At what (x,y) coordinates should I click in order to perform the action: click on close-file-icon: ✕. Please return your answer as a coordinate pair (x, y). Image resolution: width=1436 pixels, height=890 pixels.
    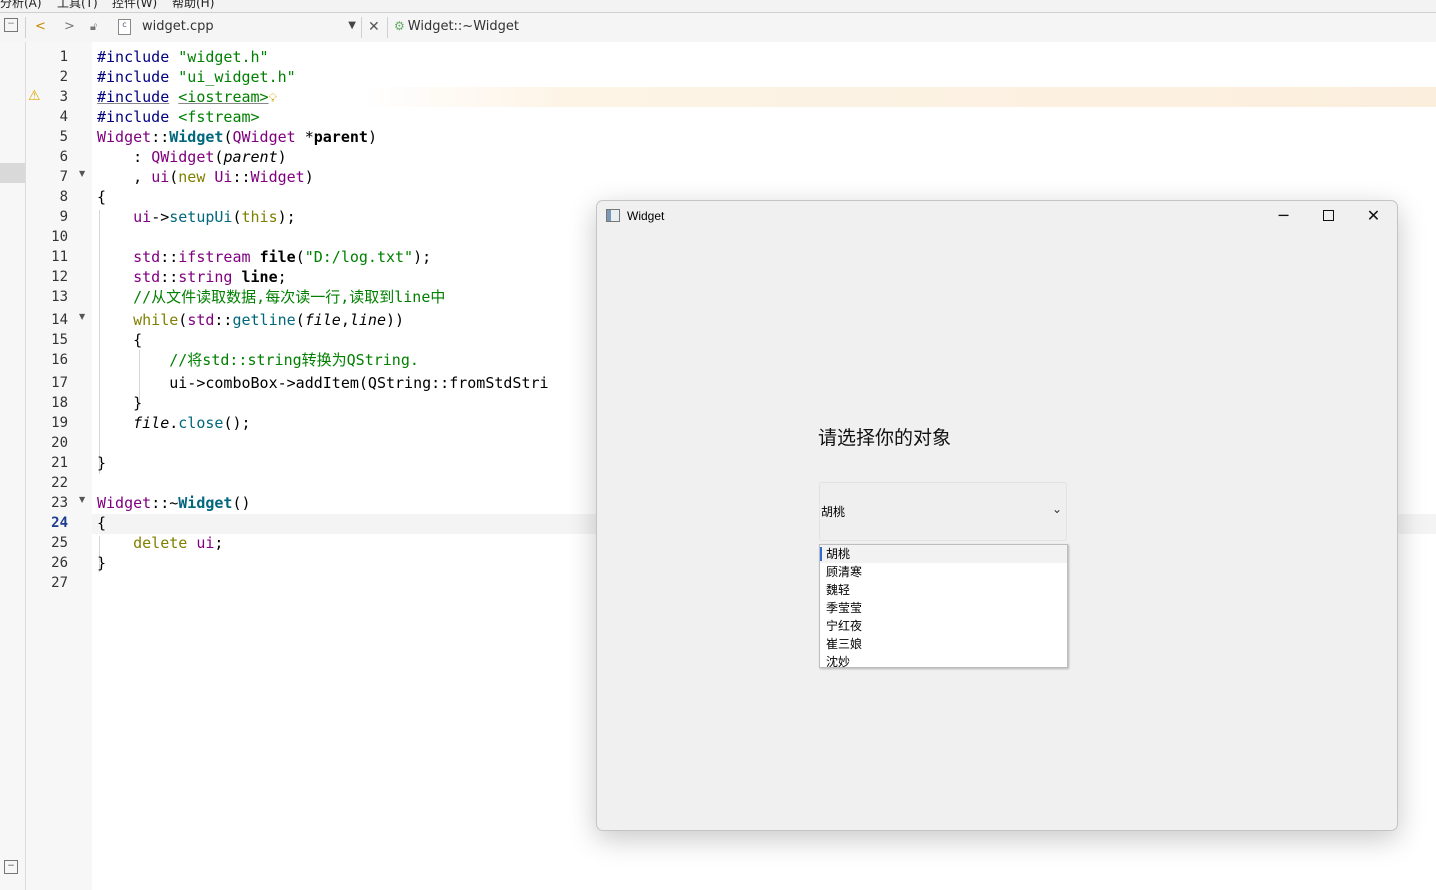
    Looking at the image, I should click on (374, 27).